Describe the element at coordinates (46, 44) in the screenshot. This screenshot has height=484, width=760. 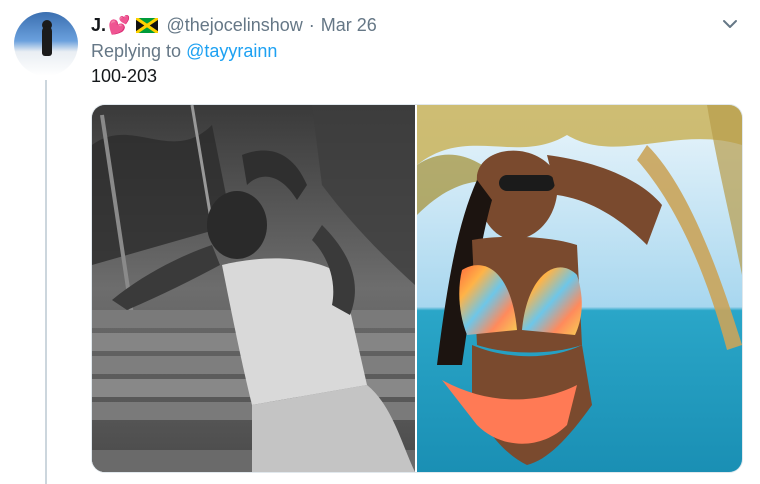
I see `avatar` at that location.